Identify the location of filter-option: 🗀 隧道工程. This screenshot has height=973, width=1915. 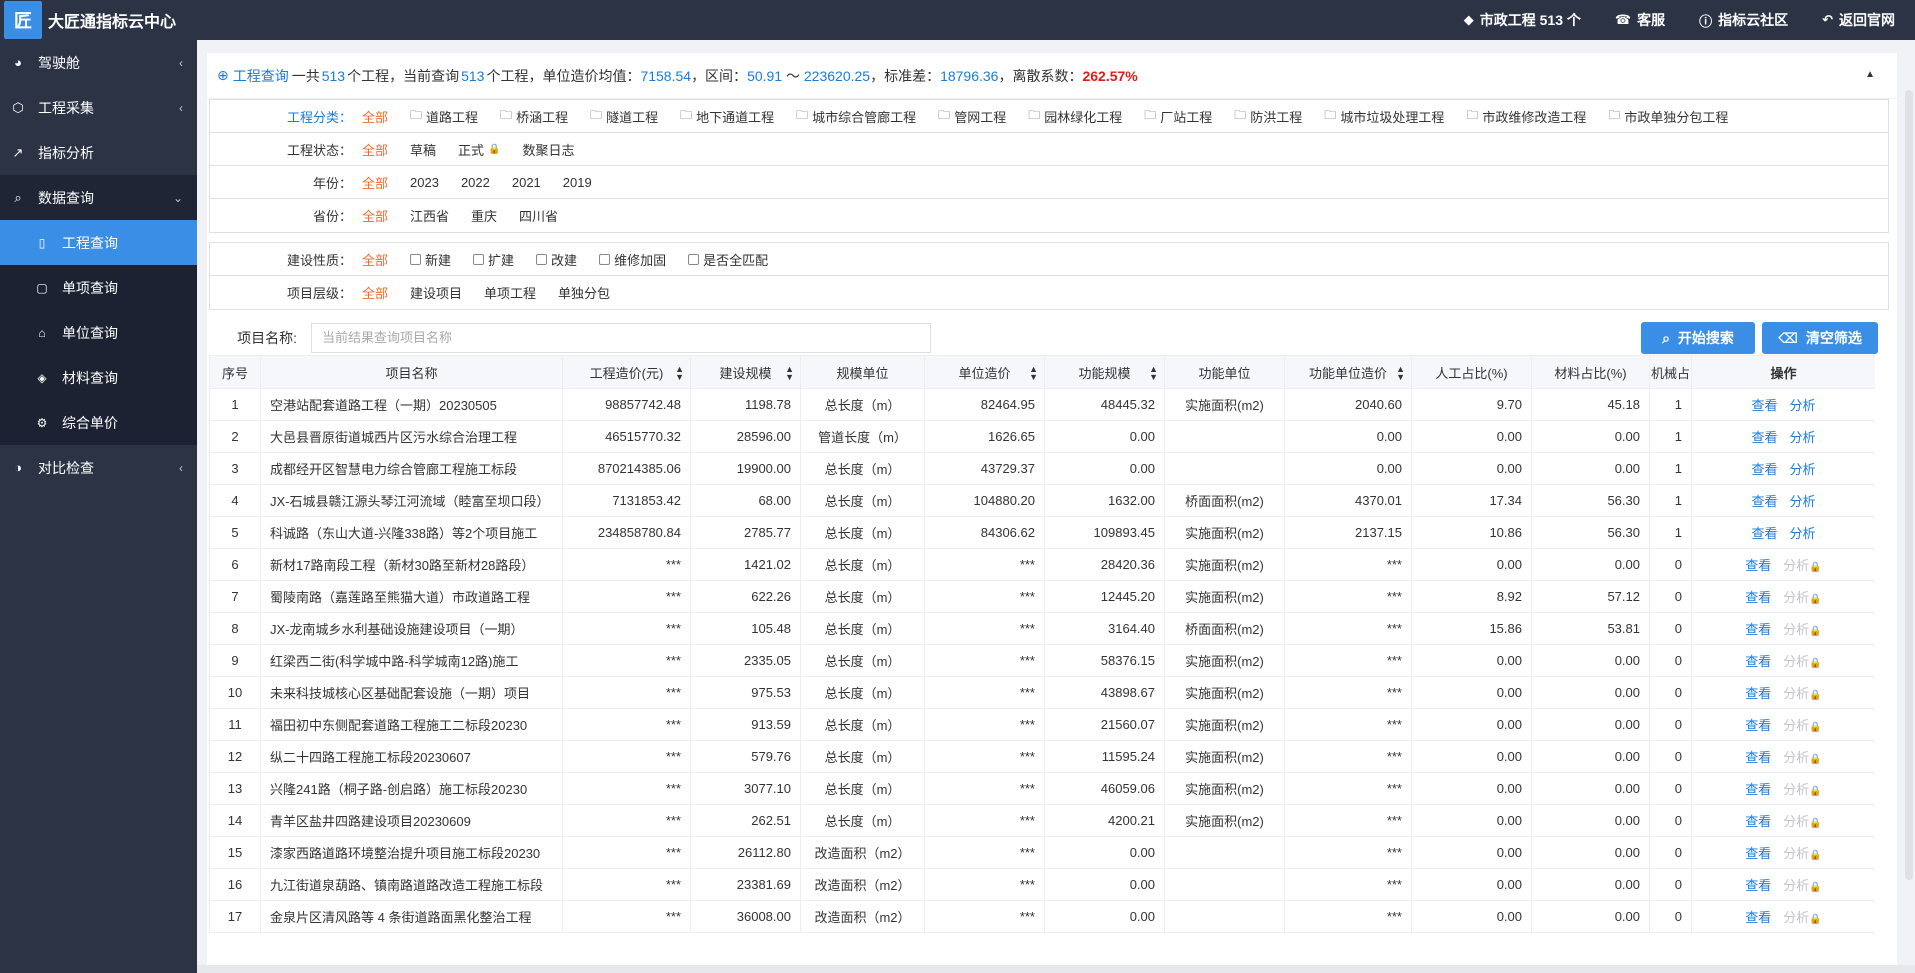
(624, 116).